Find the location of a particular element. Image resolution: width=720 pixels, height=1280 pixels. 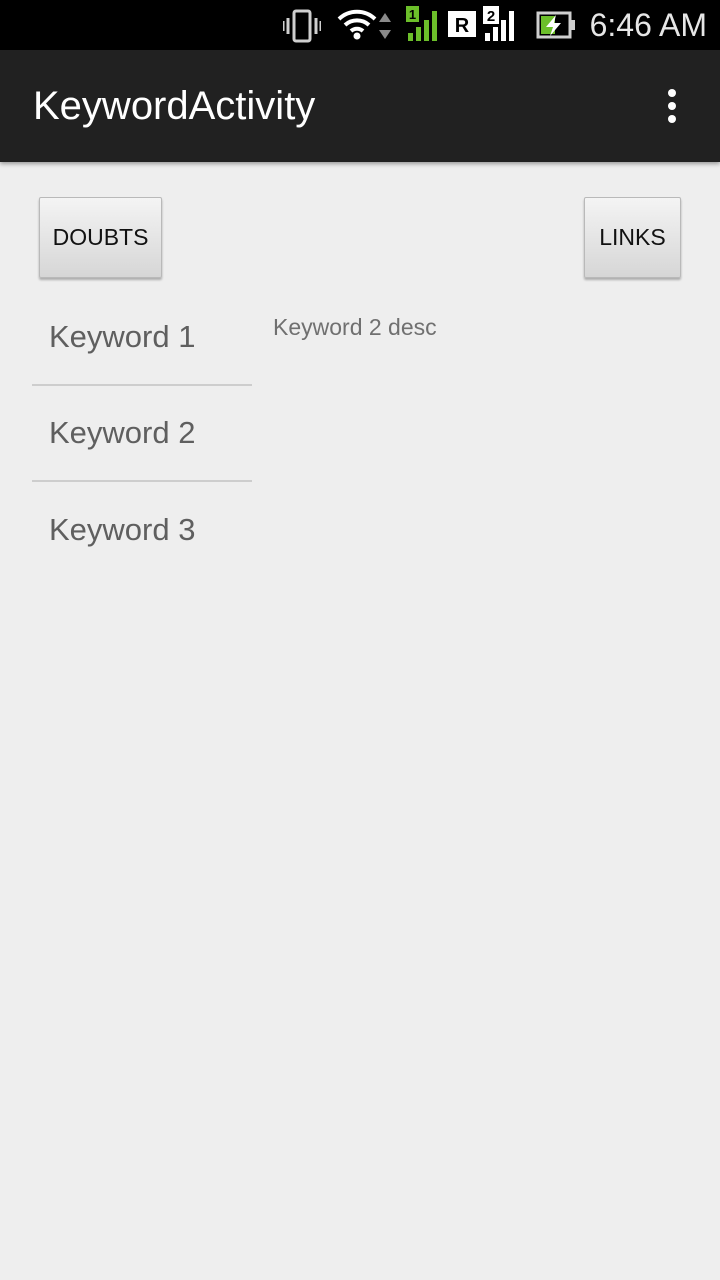

doubts-button: DOUBTS is located at coordinates (100, 237).